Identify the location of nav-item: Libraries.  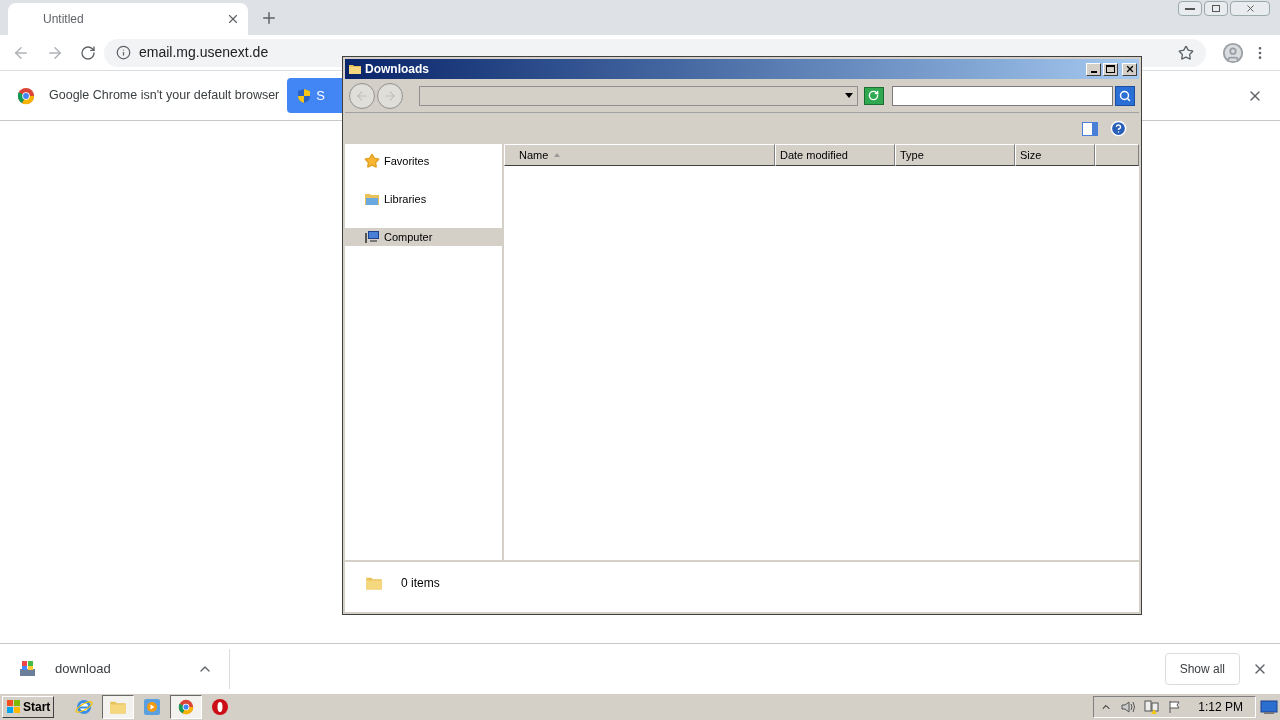
(423, 199).